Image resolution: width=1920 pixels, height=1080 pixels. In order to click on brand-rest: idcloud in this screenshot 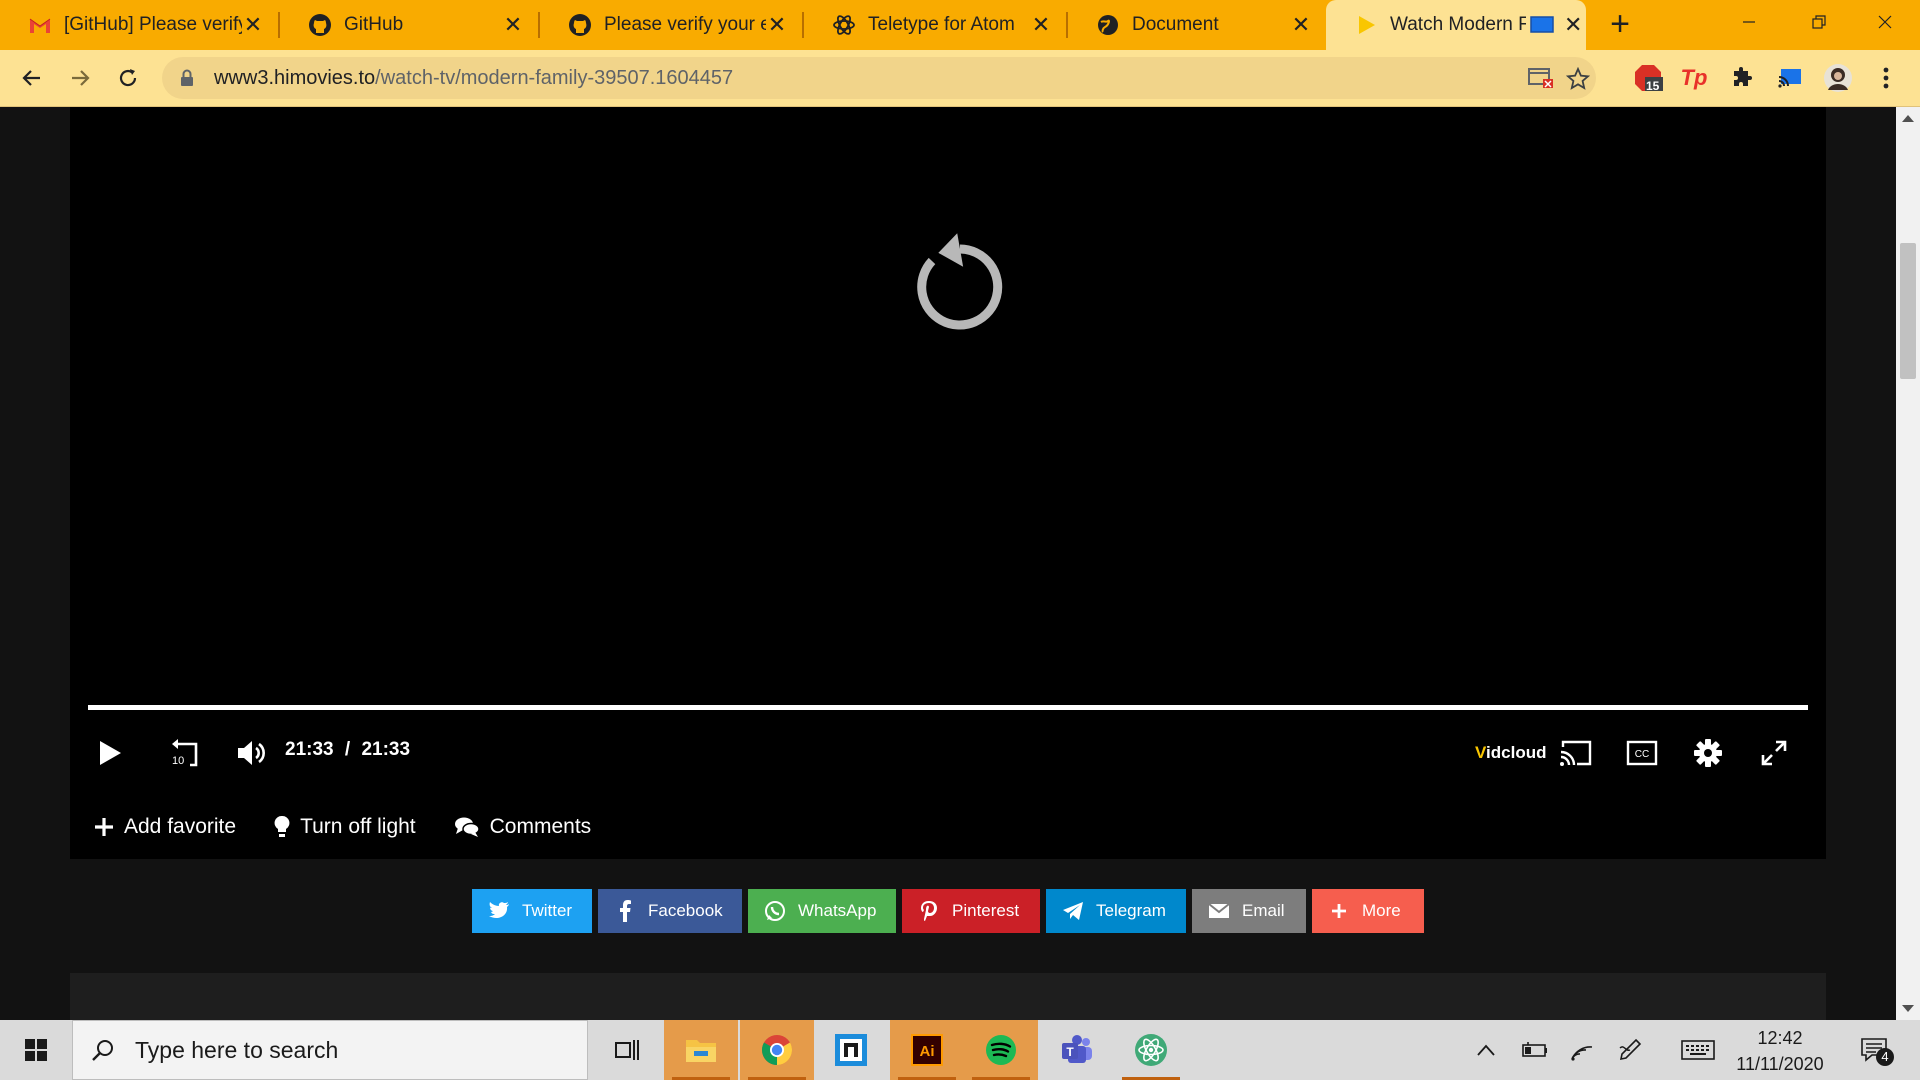, I will do `click(1516, 752)`.